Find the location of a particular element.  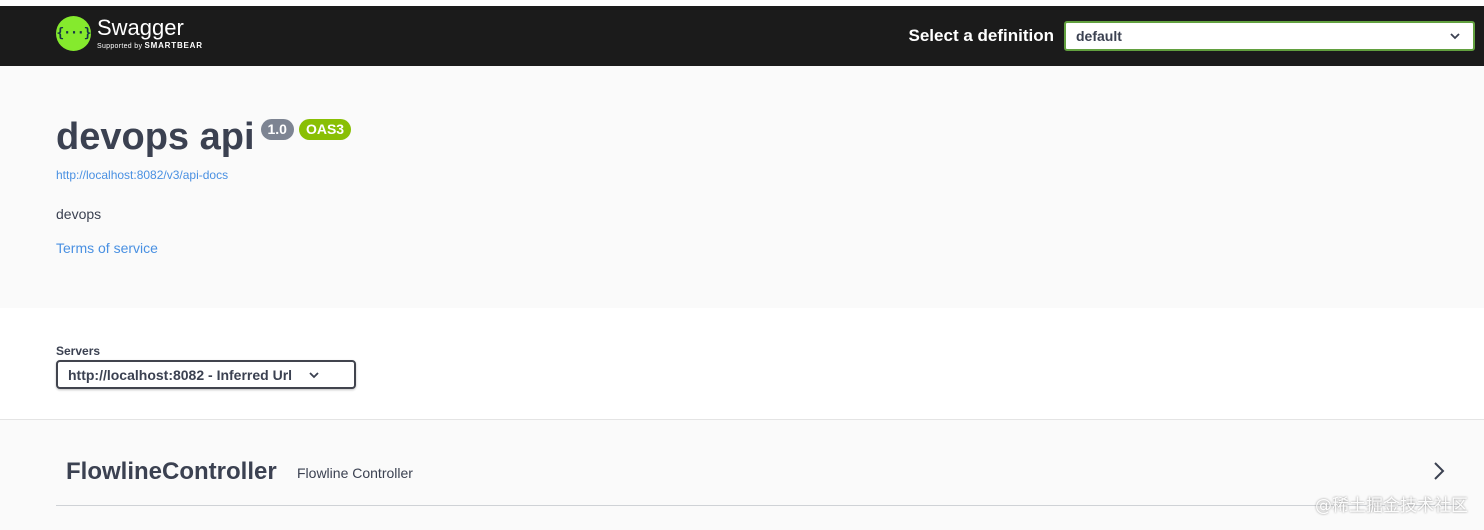

logo-subtitle: Supported by SMARTBEAR is located at coordinates (150, 46).